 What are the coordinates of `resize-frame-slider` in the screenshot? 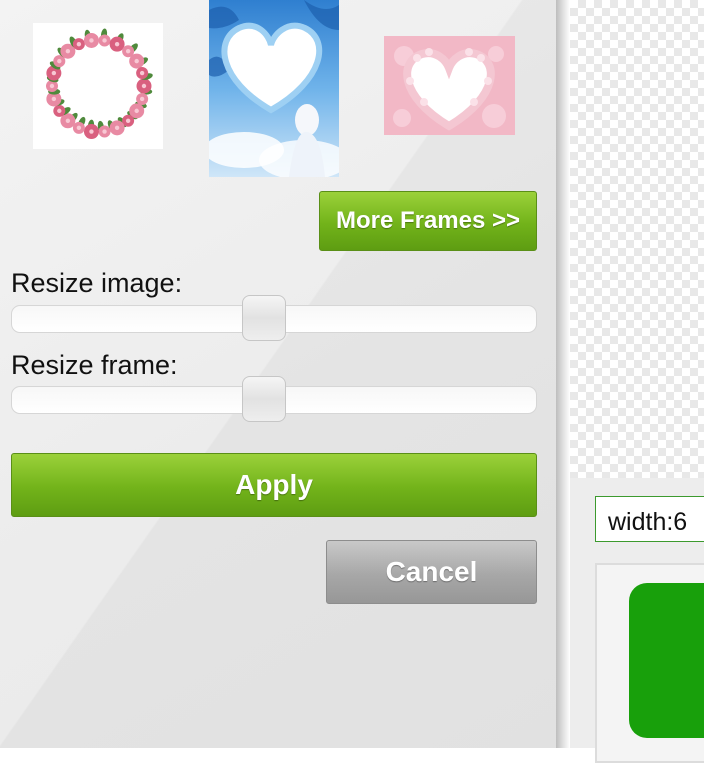 It's located at (274, 399).